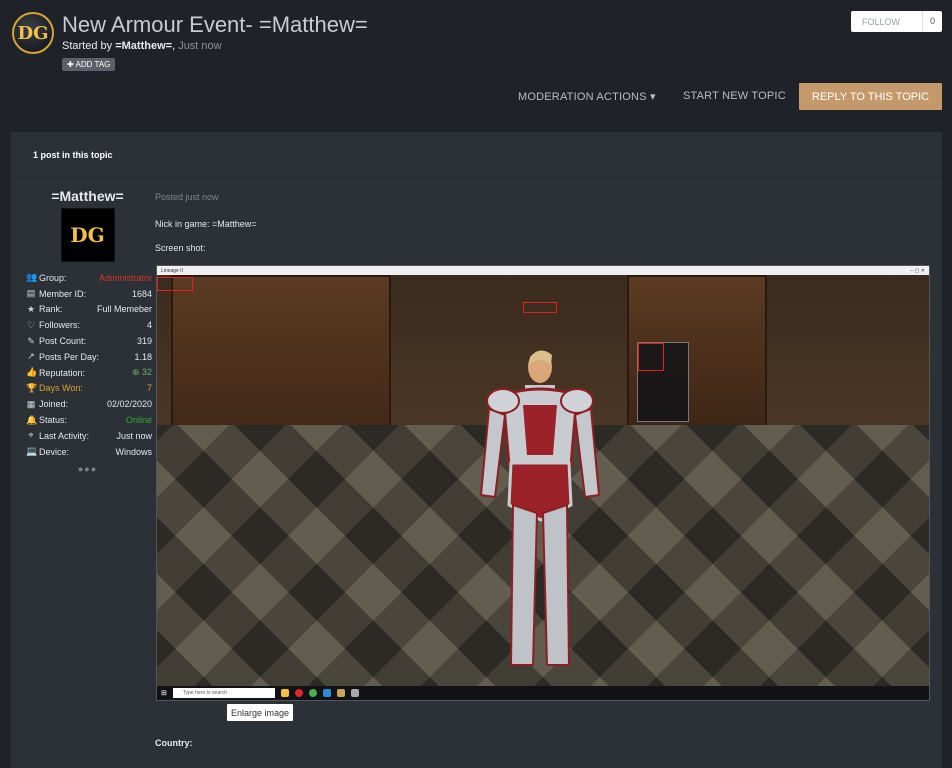 The image size is (952, 768). Describe the element at coordinates (260, 712) in the screenshot. I see `enlarge-image-tooltip: Enlarge image` at that location.